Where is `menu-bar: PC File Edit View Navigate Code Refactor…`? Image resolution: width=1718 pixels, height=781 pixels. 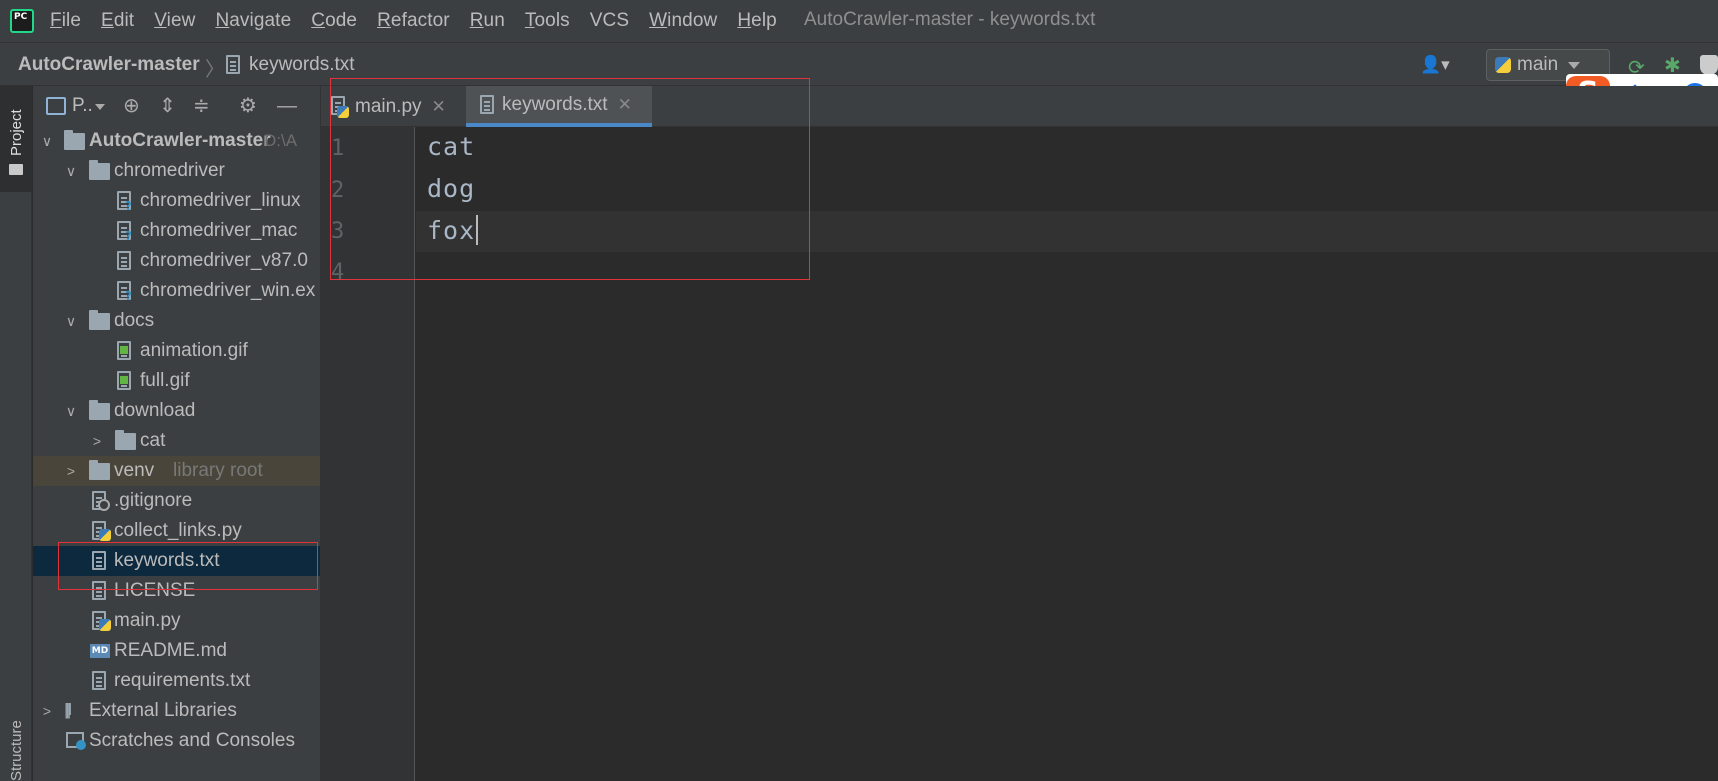
menu-bar: PC File Edit View Navigate Code Refactor… is located at coordinates (859, 21).